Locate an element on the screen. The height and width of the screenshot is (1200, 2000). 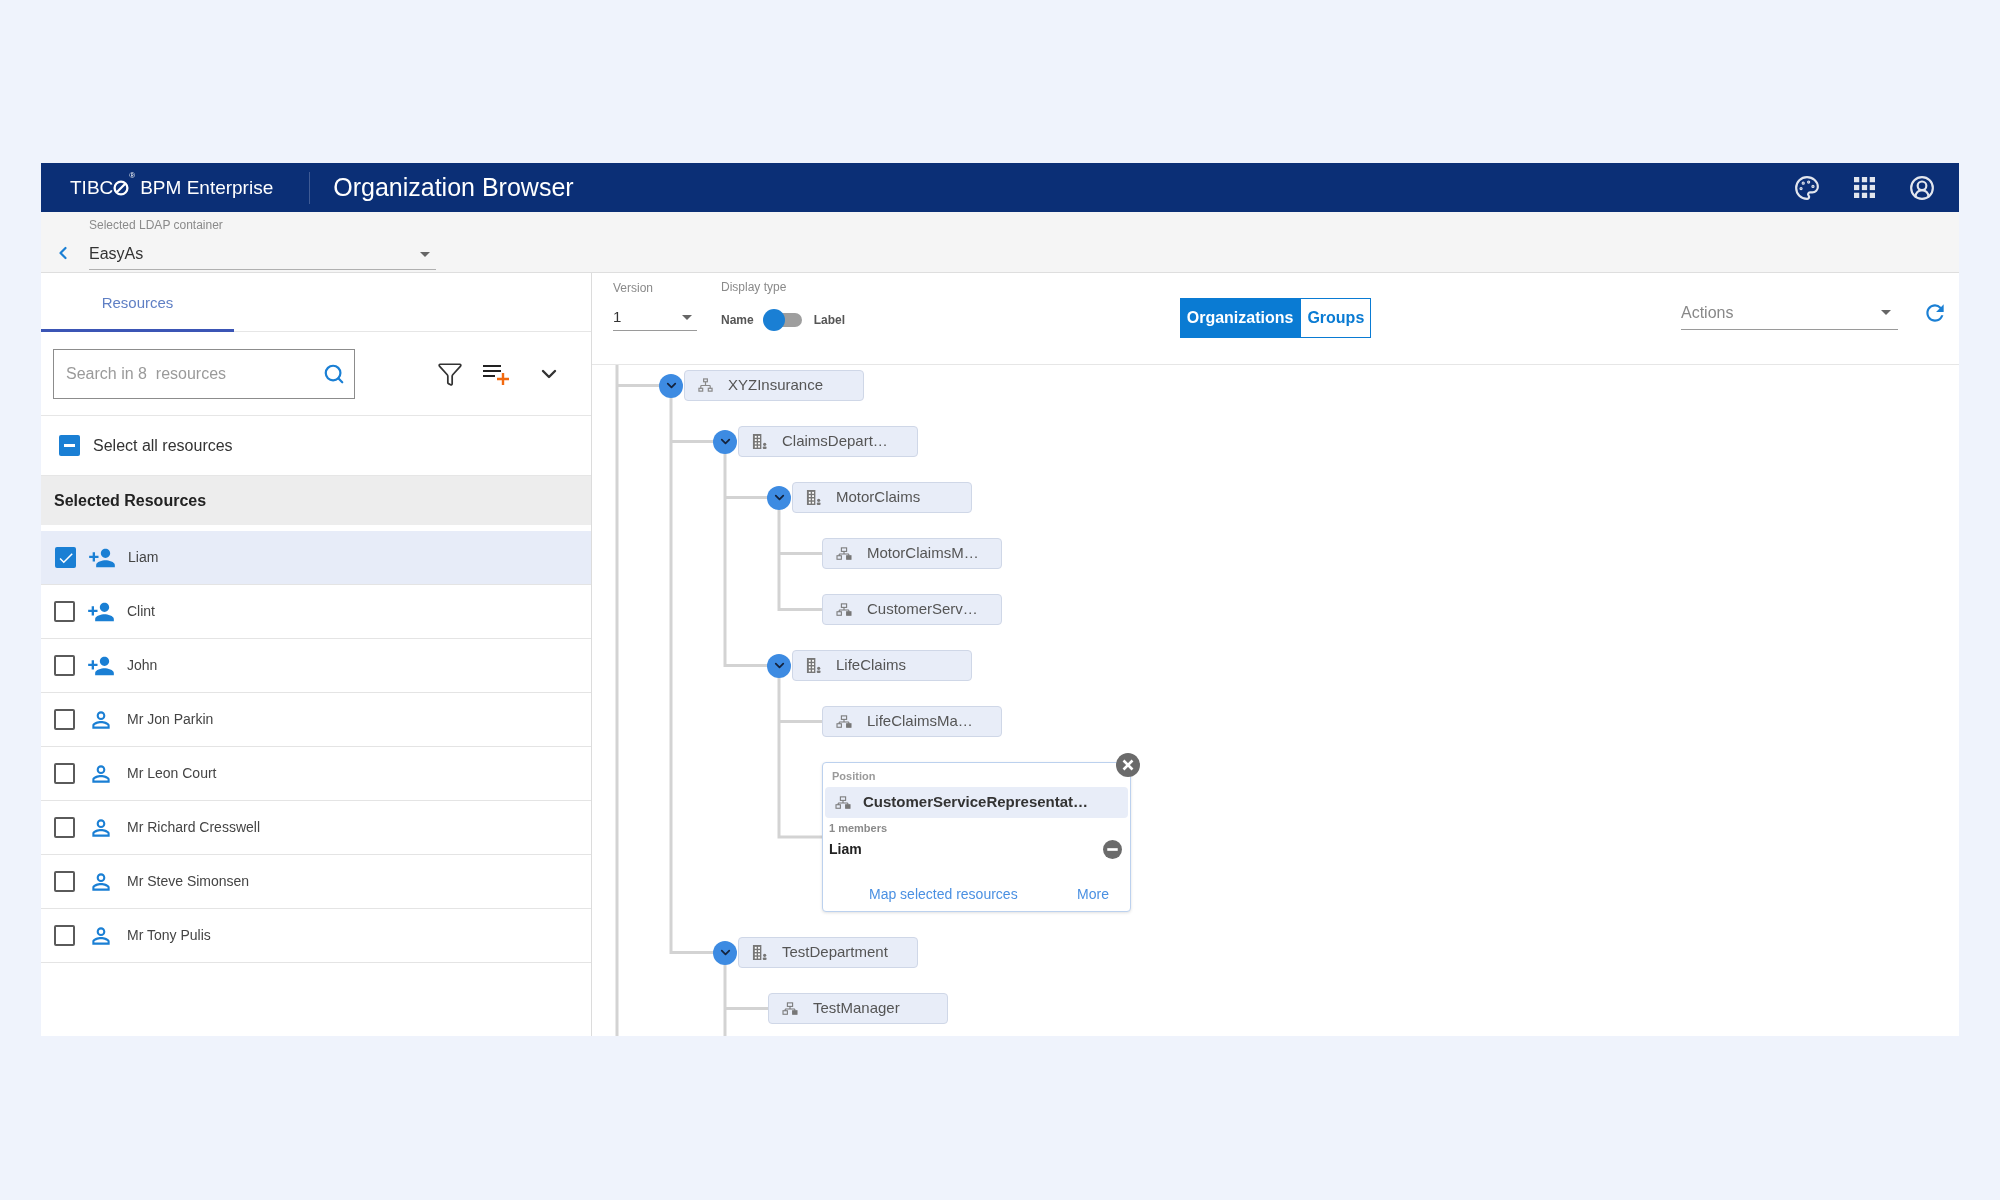
field-label: Version is located at coordinates (634, 288).